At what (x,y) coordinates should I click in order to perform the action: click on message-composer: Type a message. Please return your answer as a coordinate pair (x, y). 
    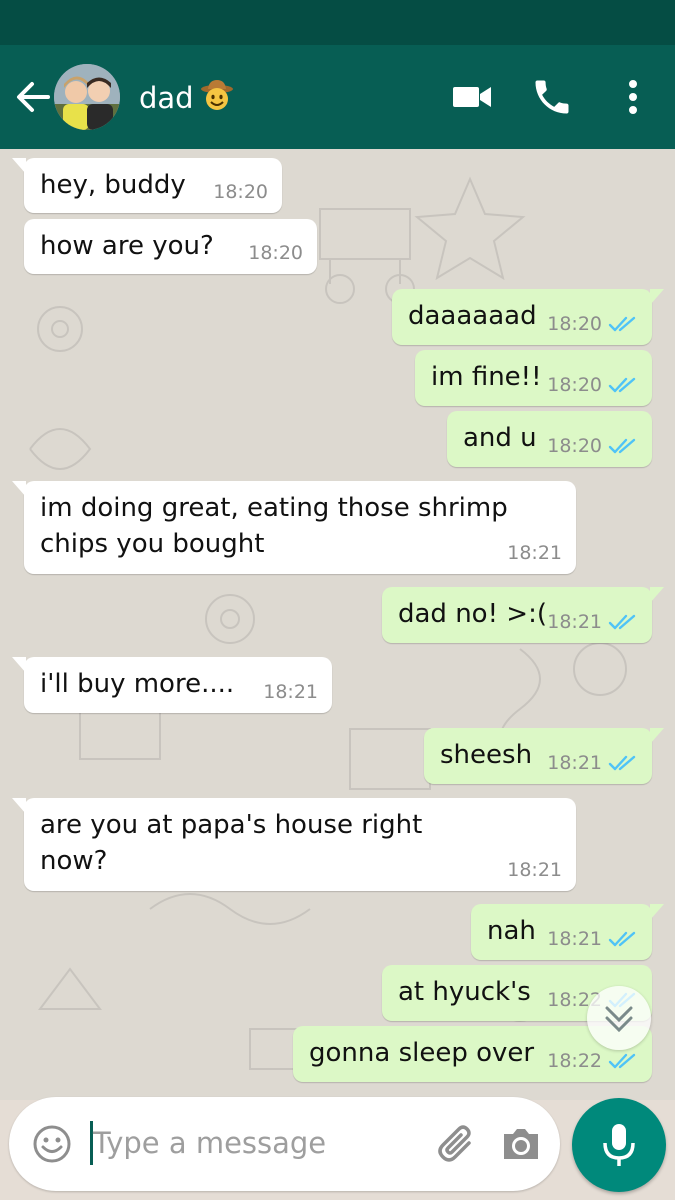
    Looking at the image, I should click on (284, 1144).